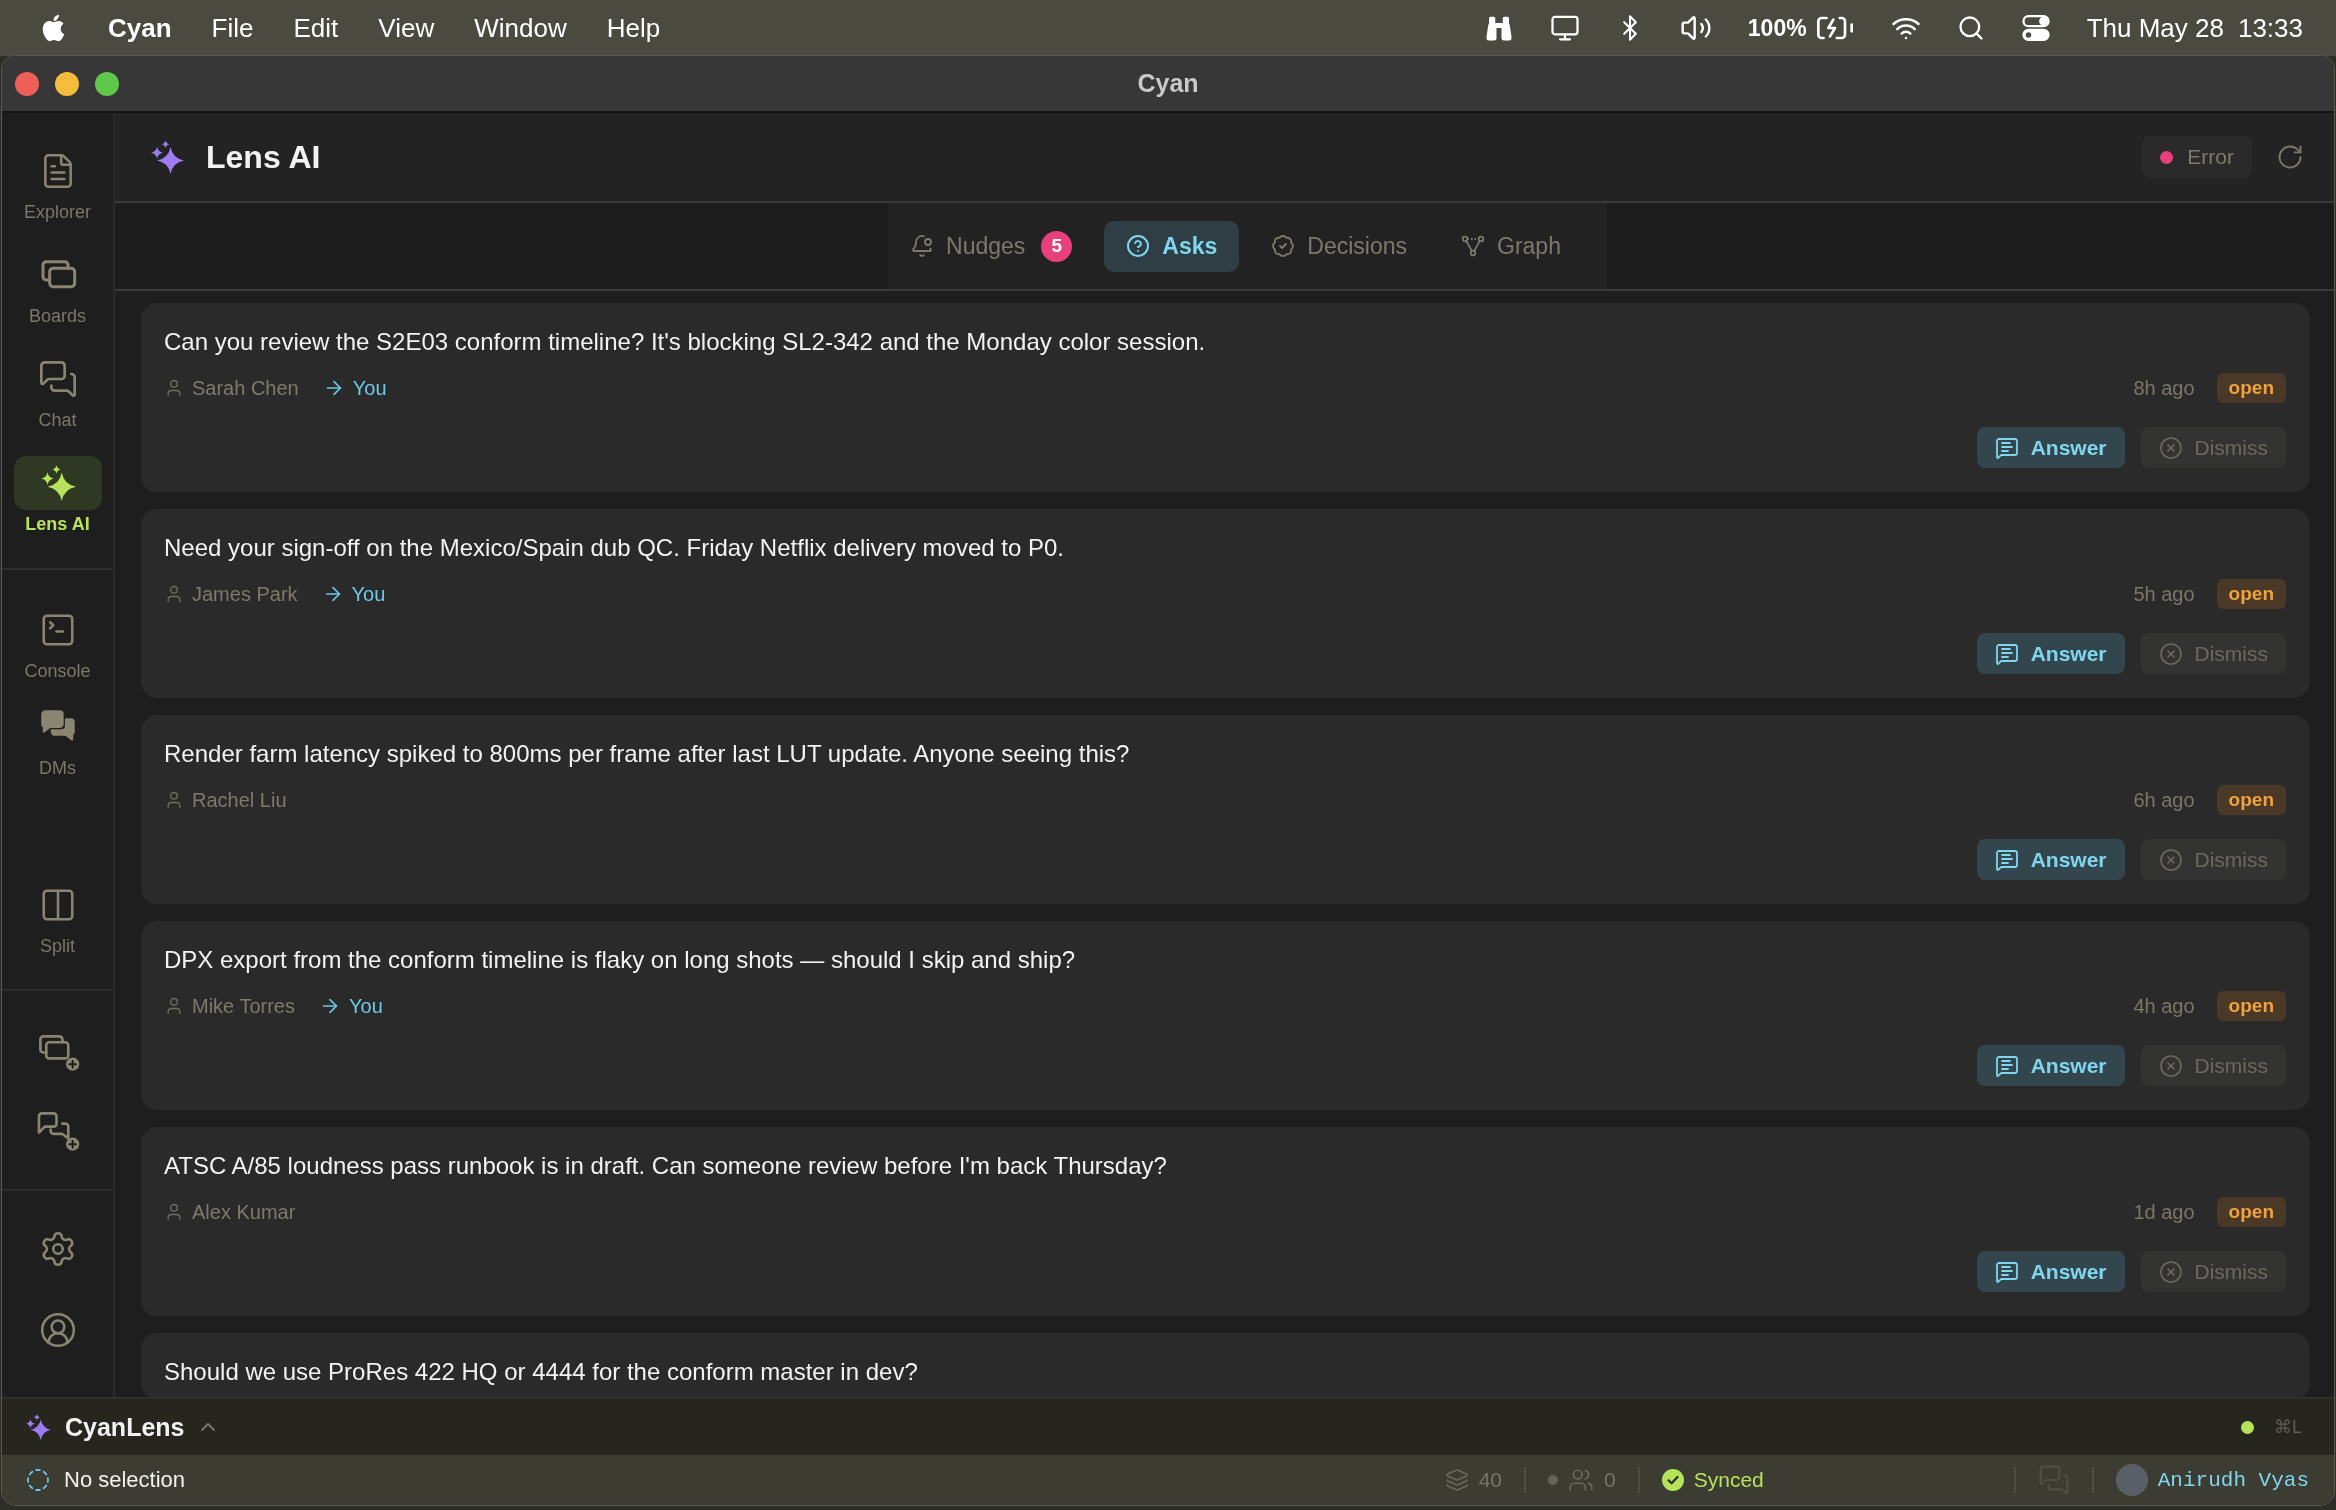  What do you see at coordinates (633, 28) in the screenshot?
I see `menu-item: Help` at bounding box center [633, 28].